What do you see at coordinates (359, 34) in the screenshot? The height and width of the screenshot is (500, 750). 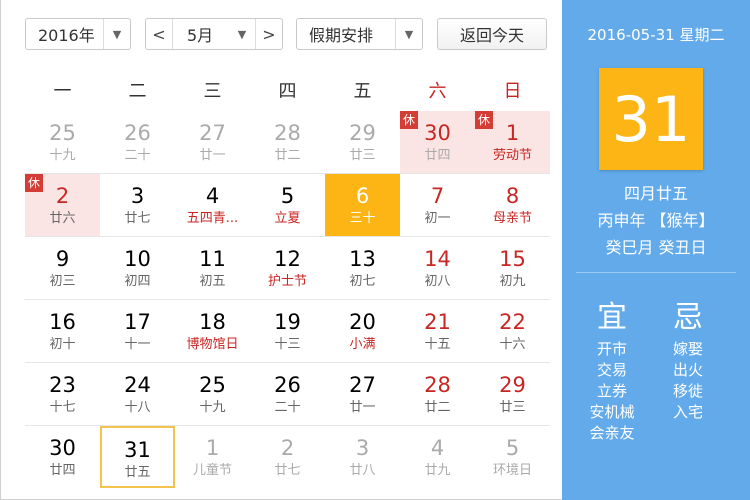 I see `holiday-schedule-select: 假期安排 ▼` at bounding box center [359, 34].